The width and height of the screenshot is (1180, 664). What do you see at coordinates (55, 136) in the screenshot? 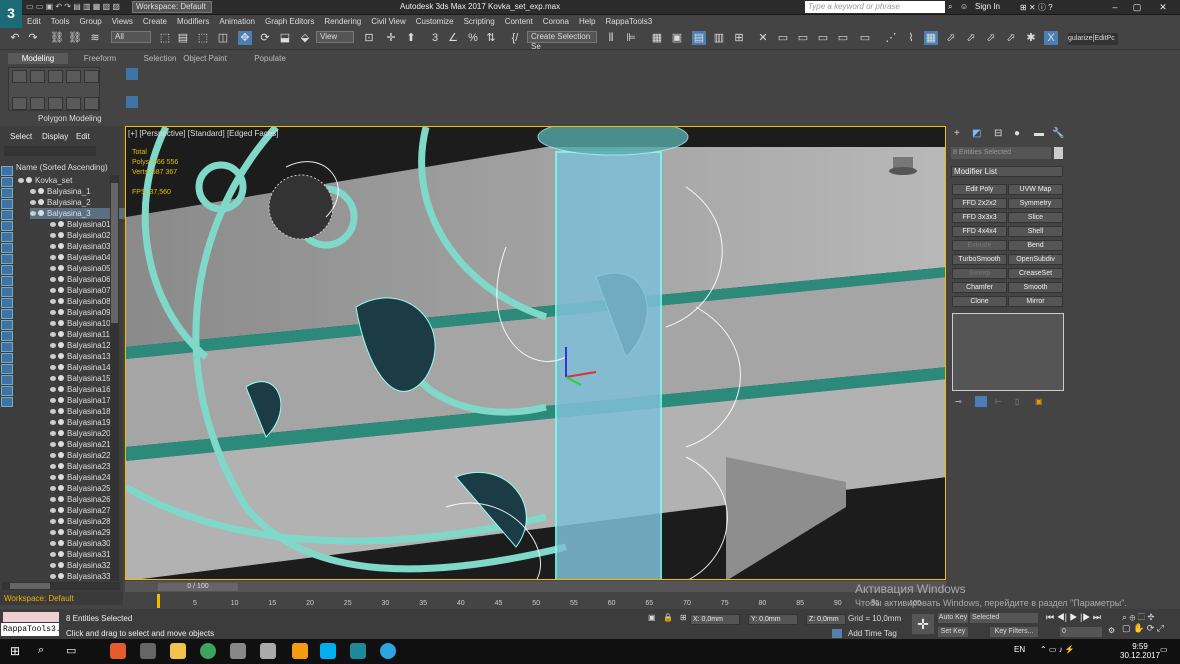
I see `scene-explorer-display-menu: Display` at bounding box center [55, 136].